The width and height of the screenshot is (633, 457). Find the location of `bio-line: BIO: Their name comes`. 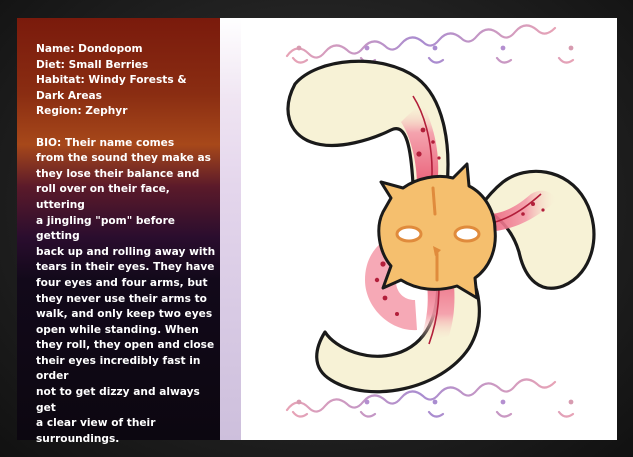

bio-line: BIO: Their name comes is located at coordinates (105, 142).